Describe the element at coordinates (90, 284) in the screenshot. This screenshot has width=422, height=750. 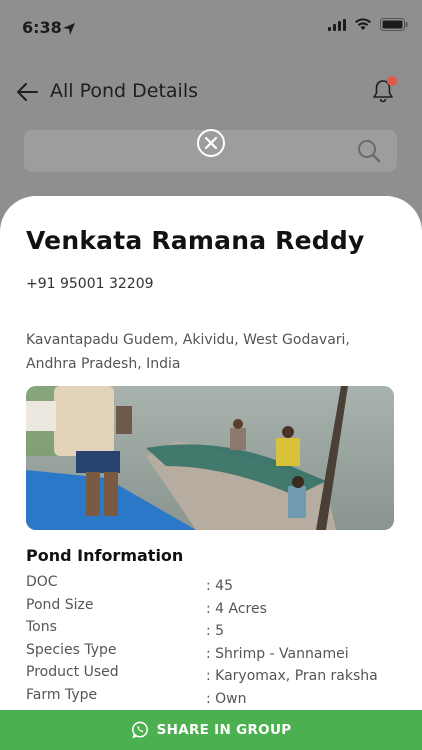
I see `owner-phone: +91 95001 32209` at that location.